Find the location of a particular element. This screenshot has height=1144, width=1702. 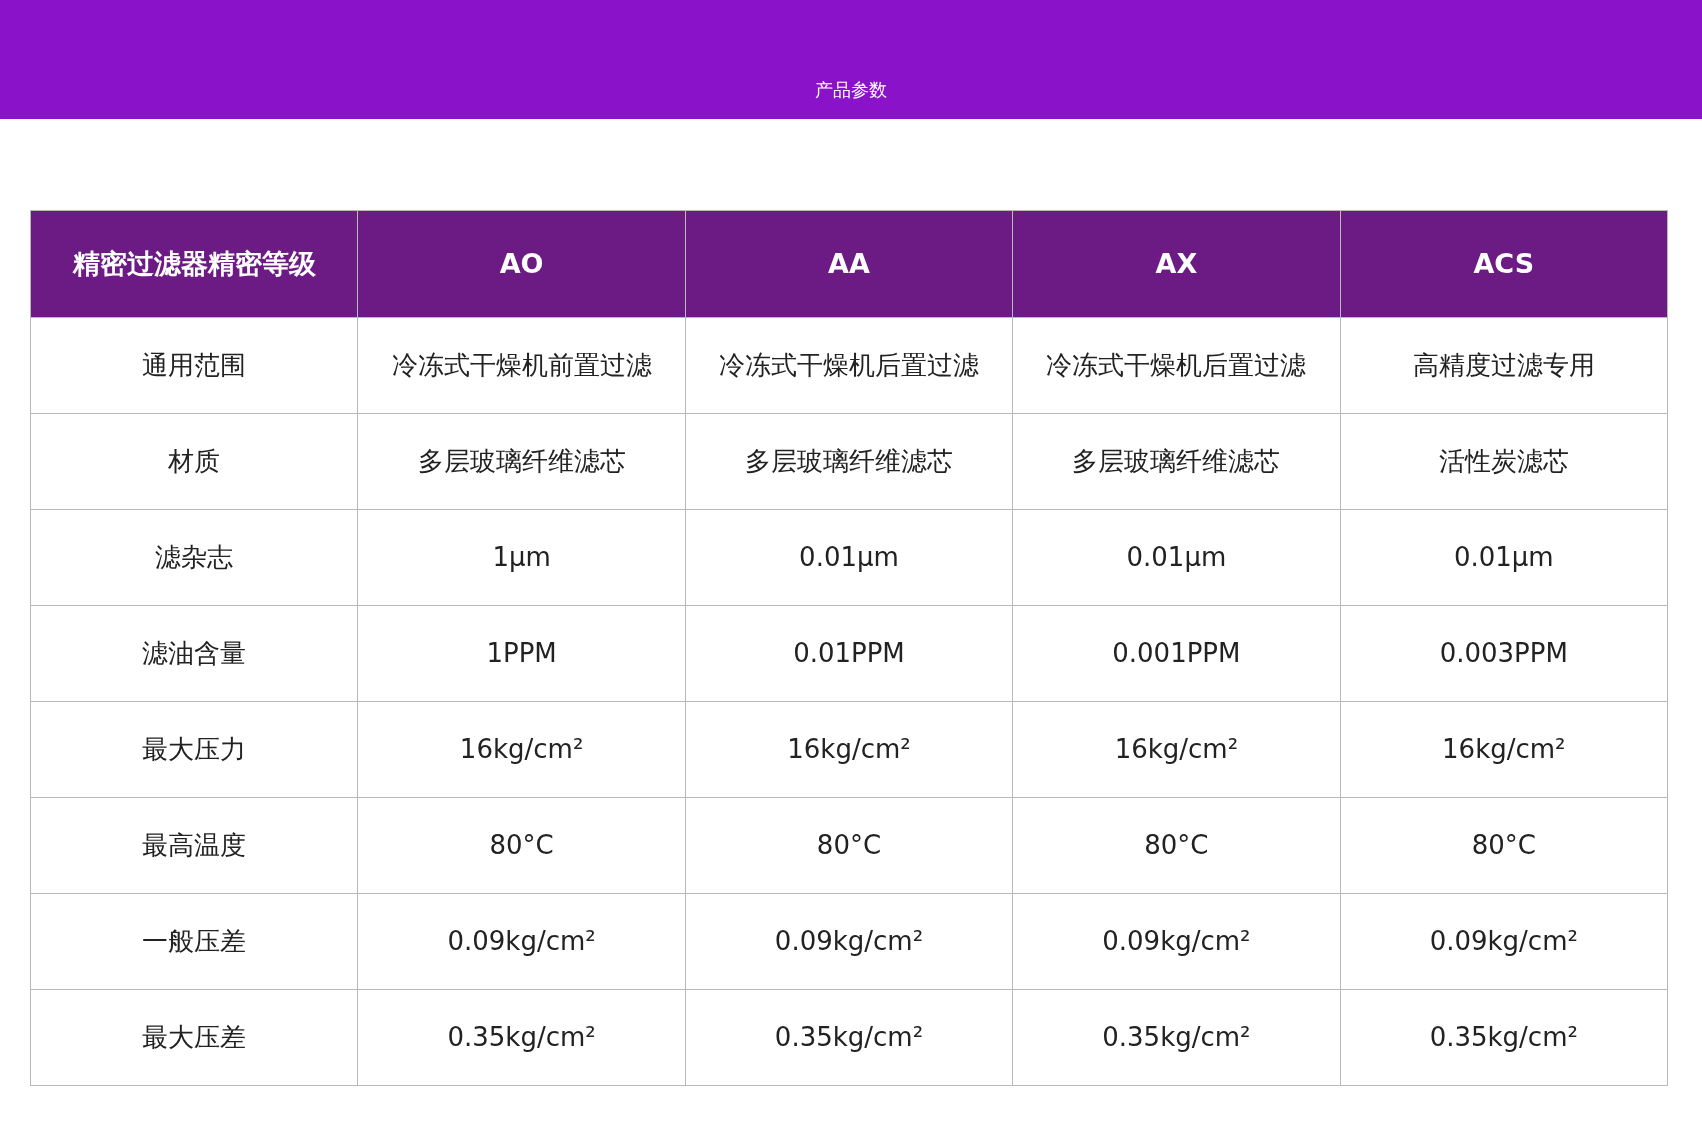

table-cell: 0.01PPM is located at coordinates (849, 653).